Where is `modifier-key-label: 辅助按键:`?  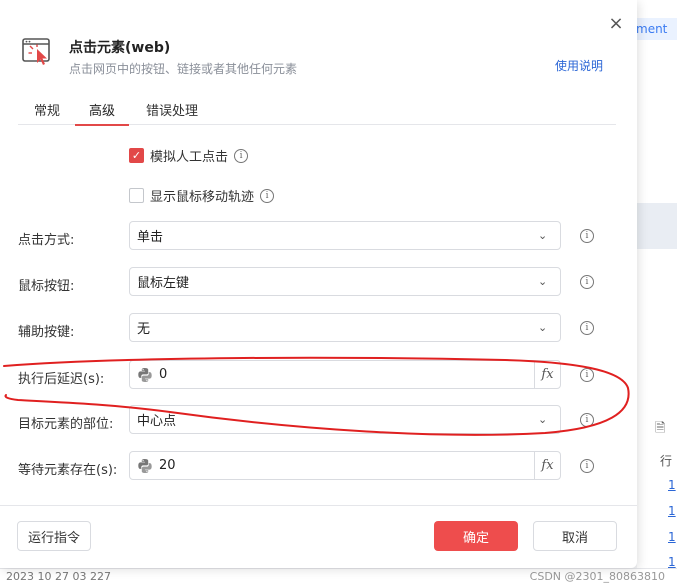
modifier-key-label: 辅助按键: is located at coordinates (46, 332).